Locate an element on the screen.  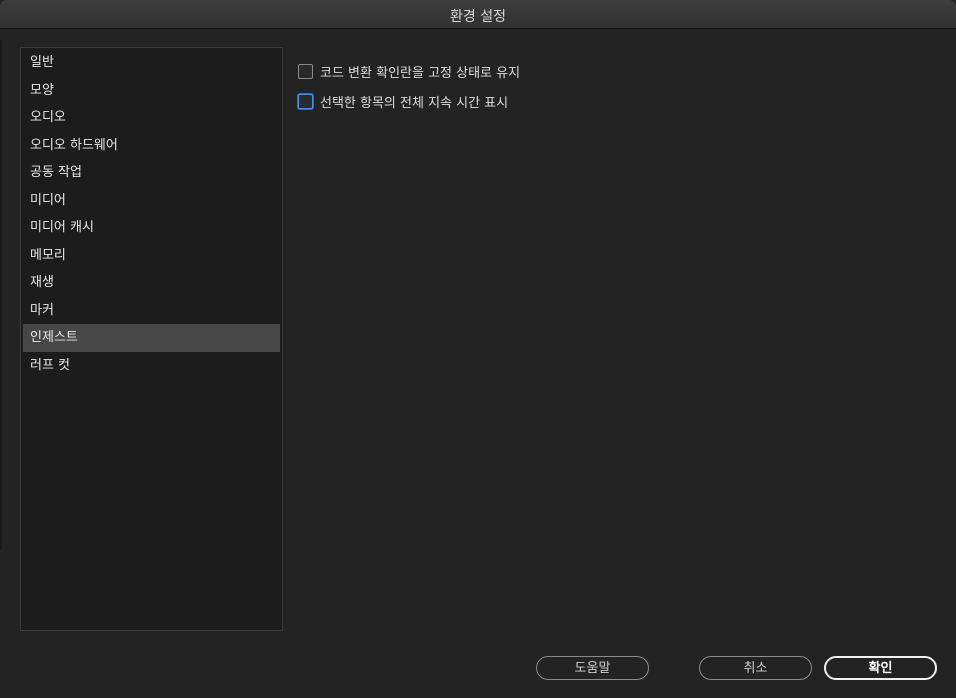
help-button: 도움말 is located at coordinates (592, 668).